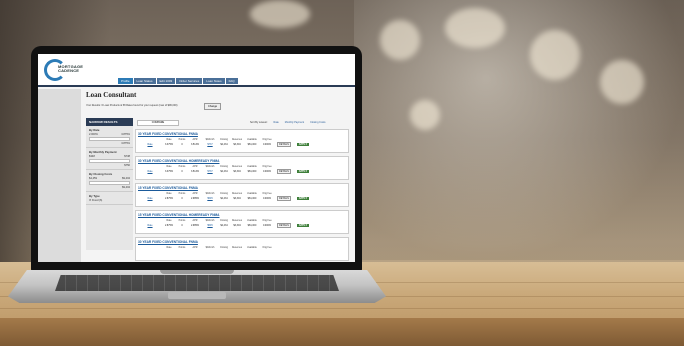 The image size is (684, 346). Describe the element at coordinates (125, 81) in the screenshot. I see `nav-profile: Profile` at that location.